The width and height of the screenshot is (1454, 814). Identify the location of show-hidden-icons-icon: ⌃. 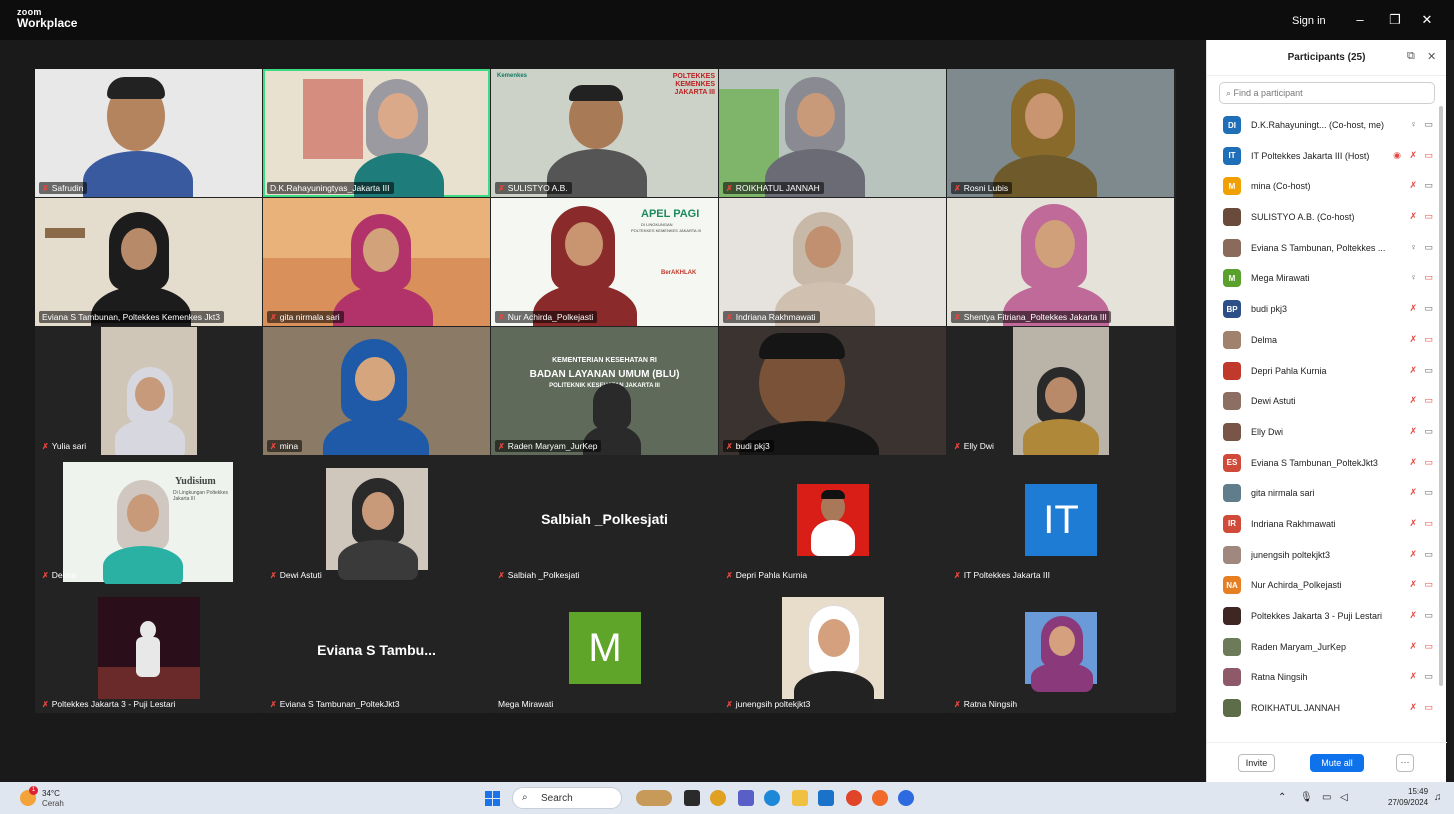
(1282, 797).